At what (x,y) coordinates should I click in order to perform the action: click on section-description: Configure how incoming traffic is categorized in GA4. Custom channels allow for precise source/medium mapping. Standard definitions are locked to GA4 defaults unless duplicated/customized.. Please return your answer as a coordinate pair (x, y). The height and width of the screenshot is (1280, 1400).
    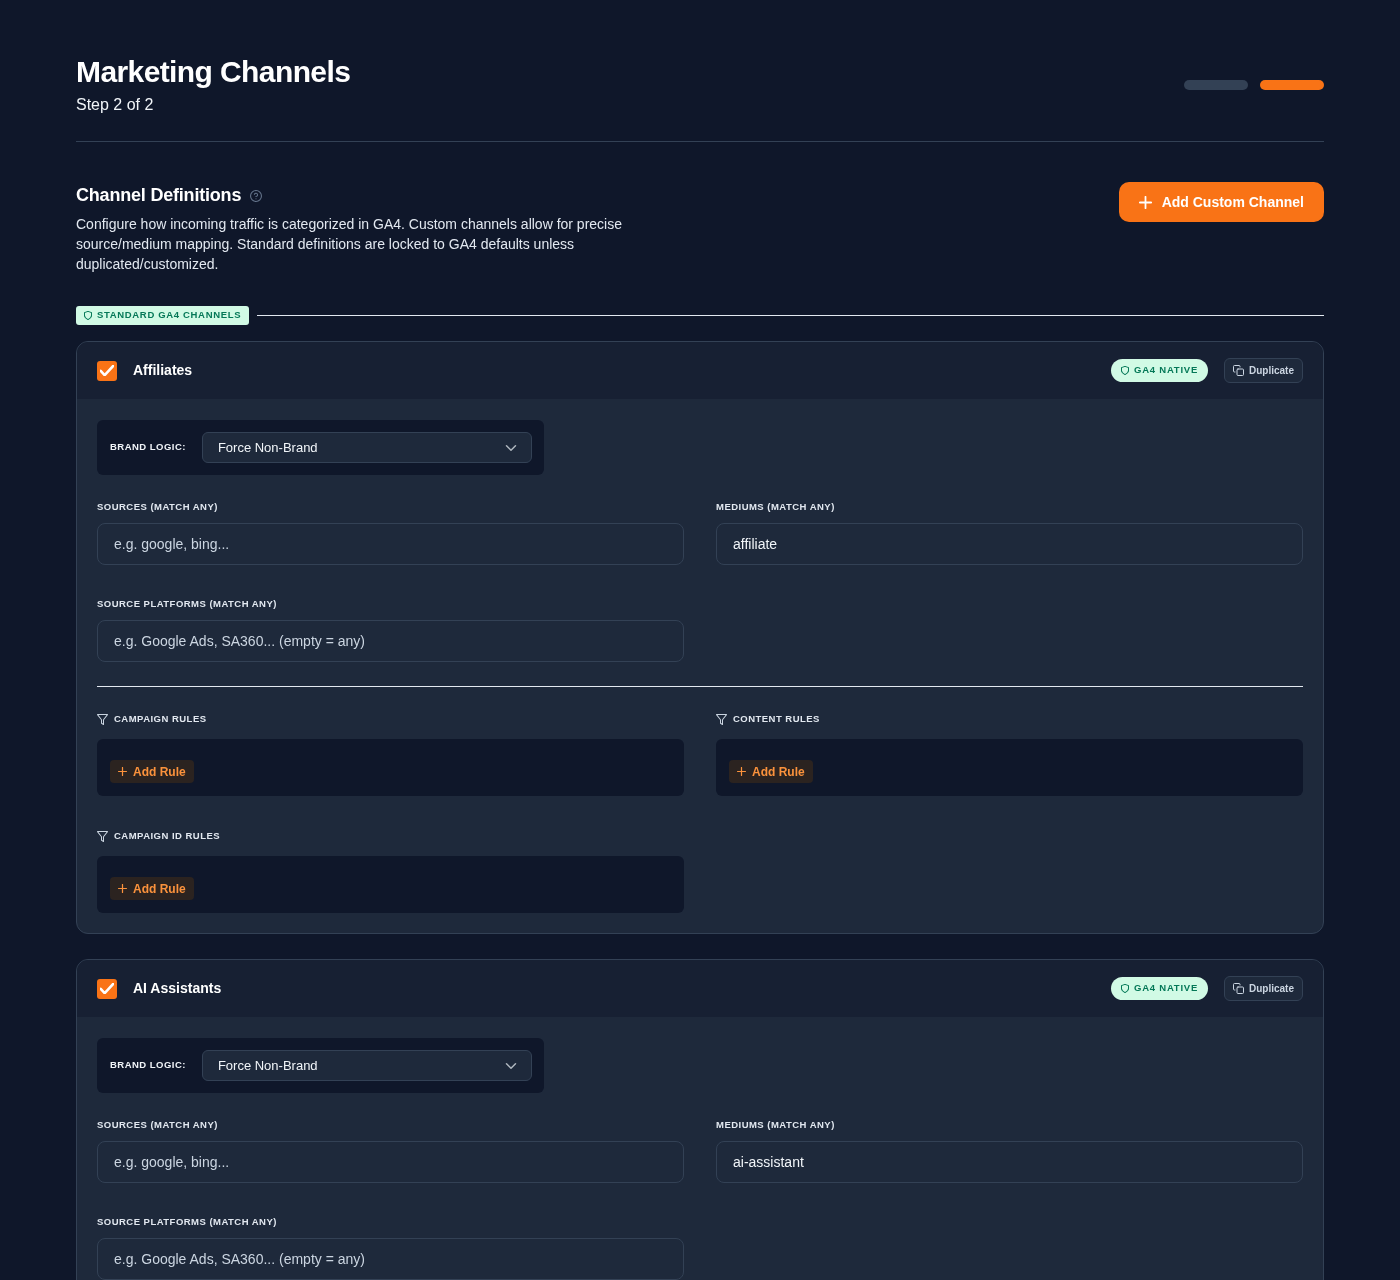
    Looking at the image, I should click on (349, 244).